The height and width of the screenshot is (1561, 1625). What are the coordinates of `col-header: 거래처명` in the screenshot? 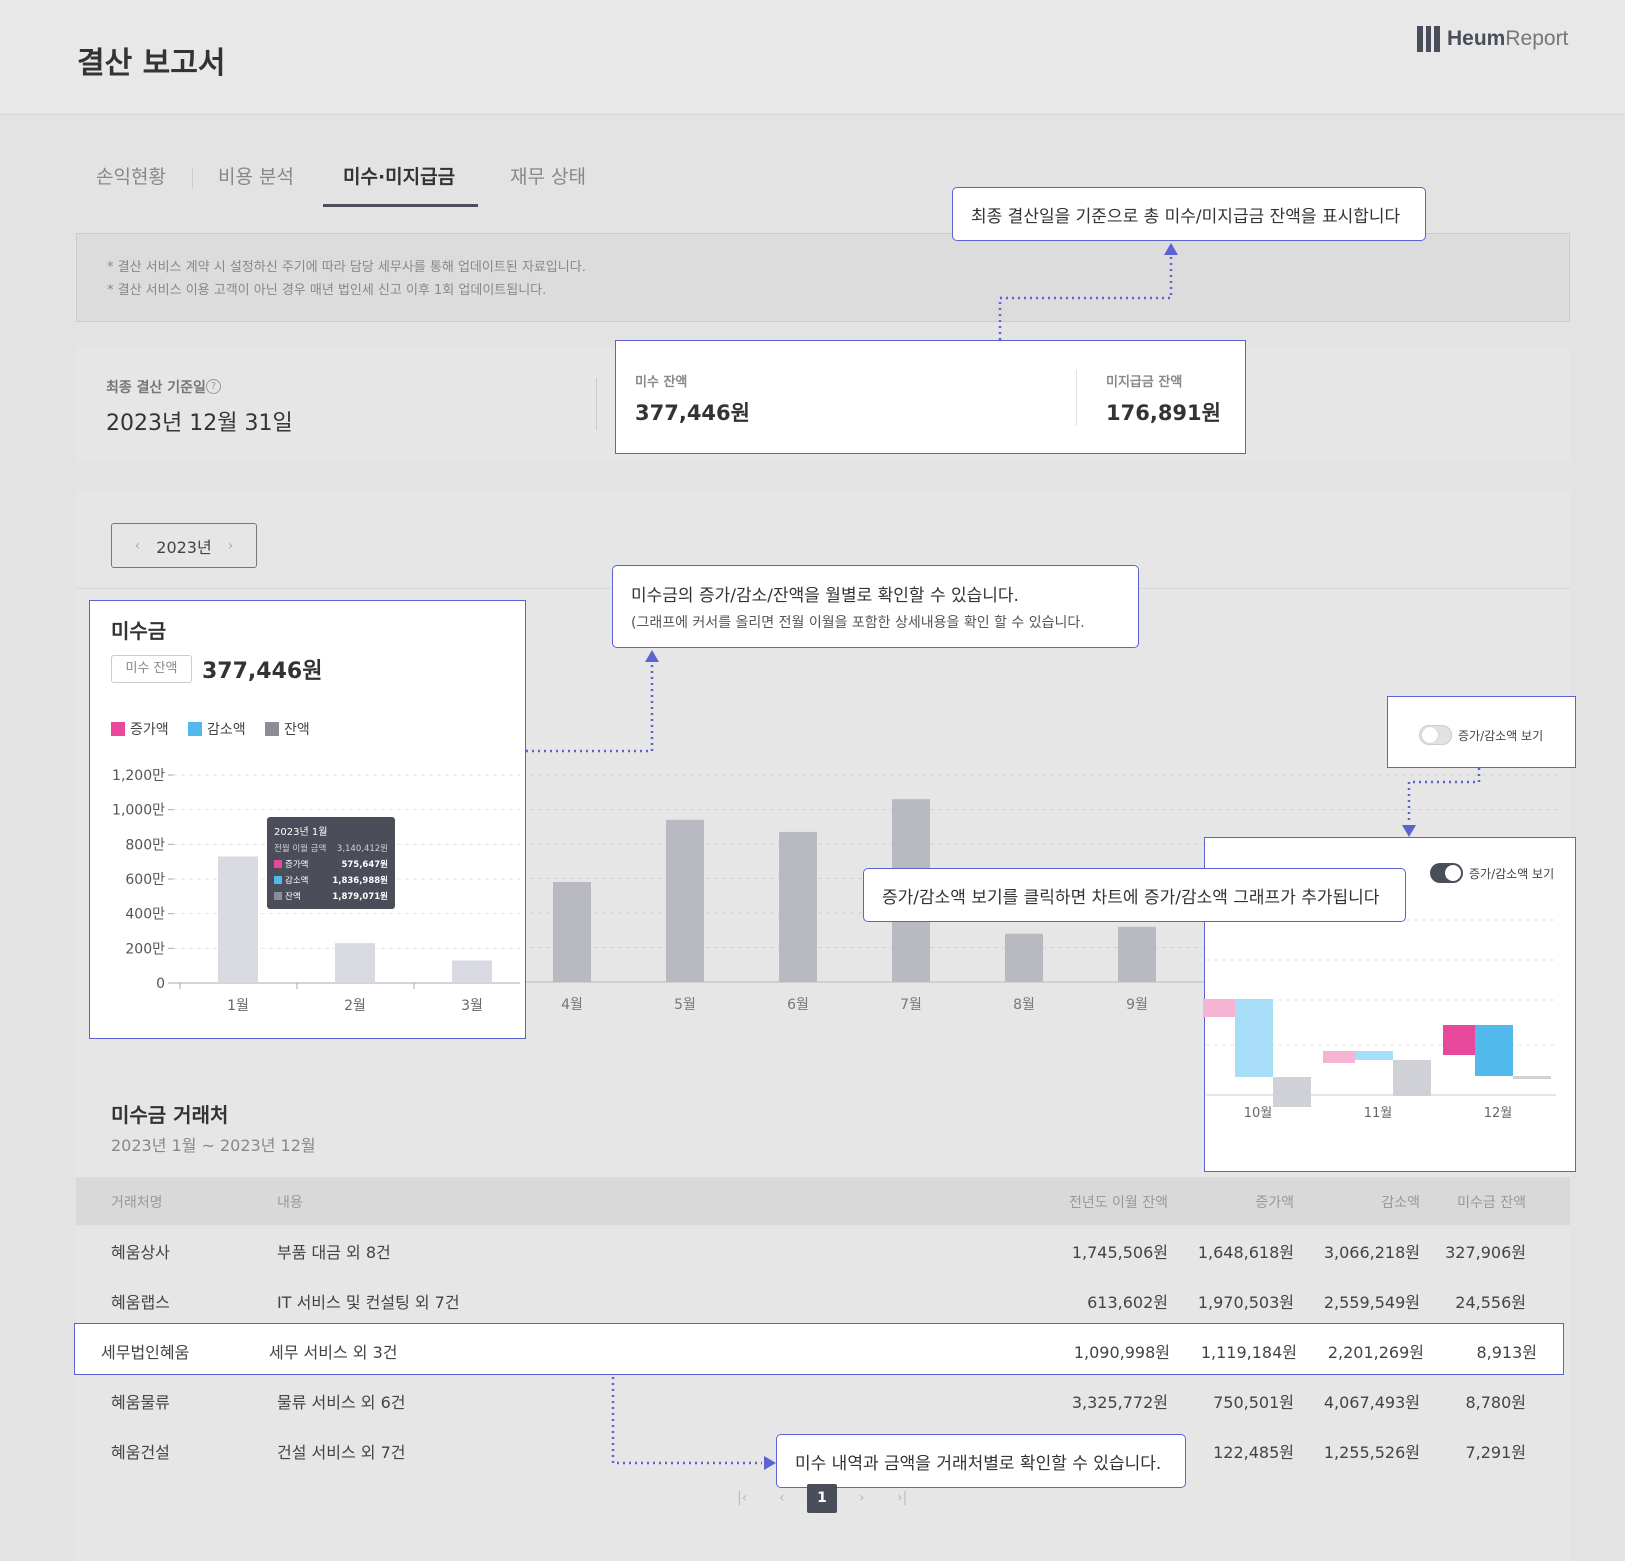 It's located at (137, 1203).